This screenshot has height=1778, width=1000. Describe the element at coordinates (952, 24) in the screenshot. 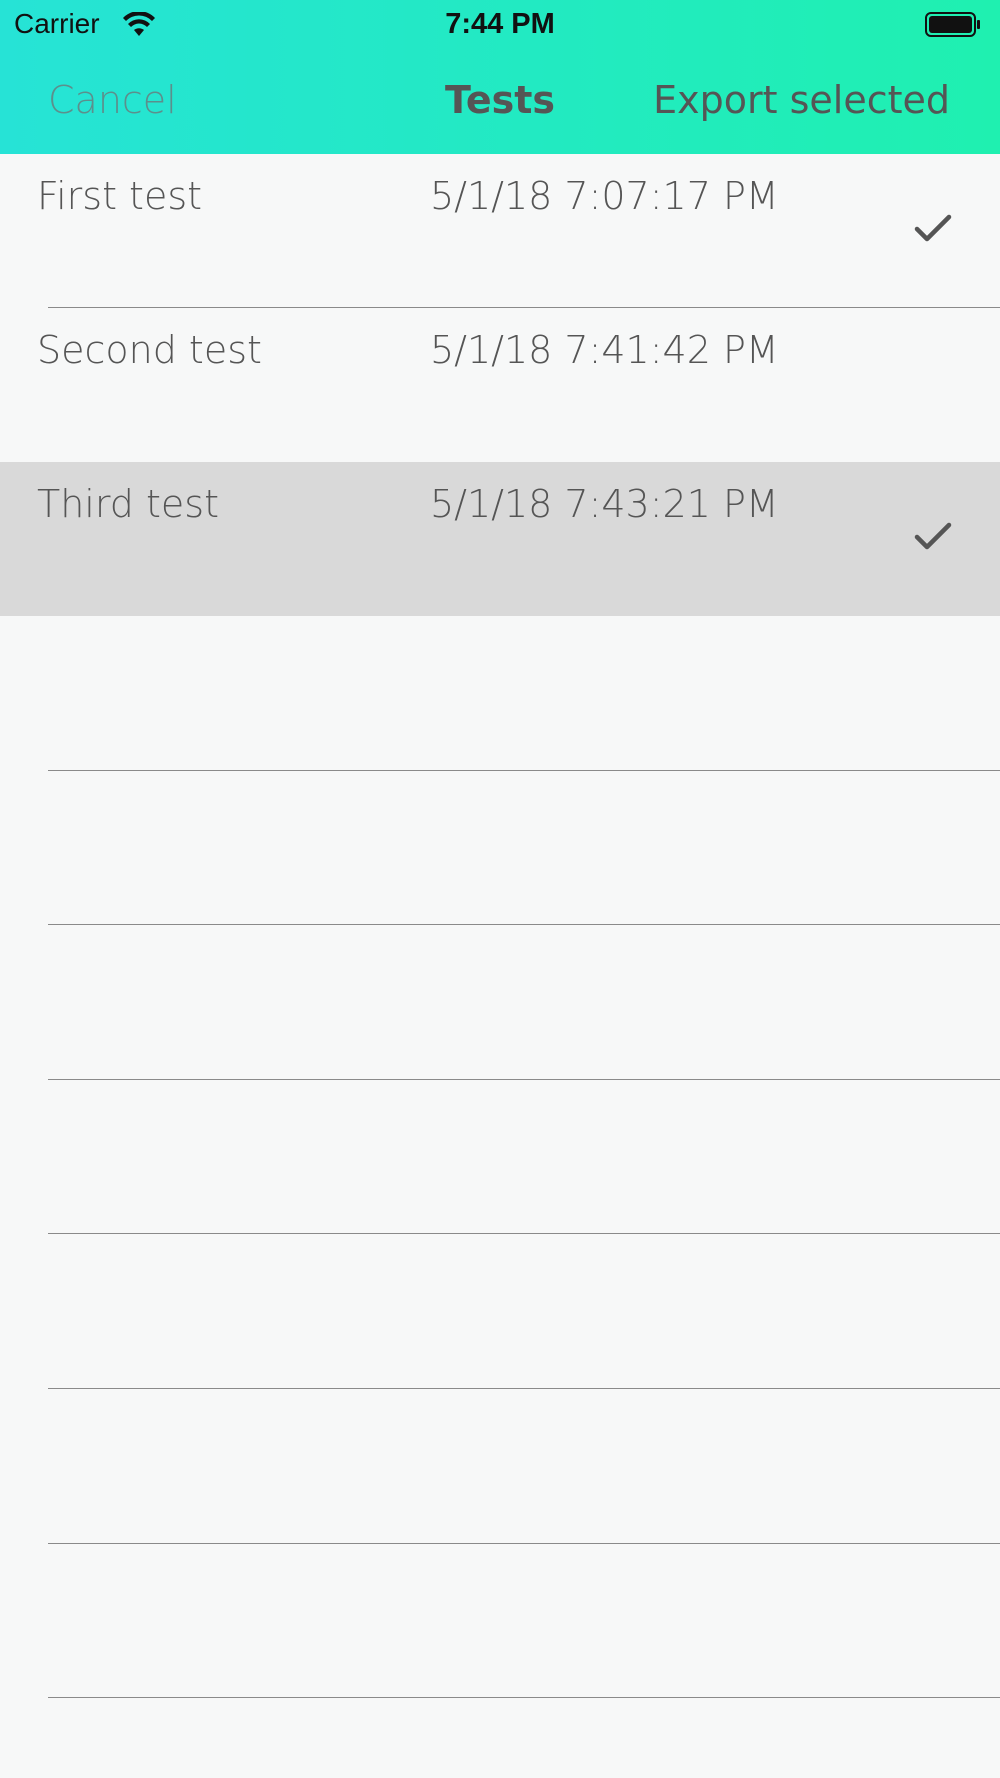

I see `battery-full-icon` at that location.